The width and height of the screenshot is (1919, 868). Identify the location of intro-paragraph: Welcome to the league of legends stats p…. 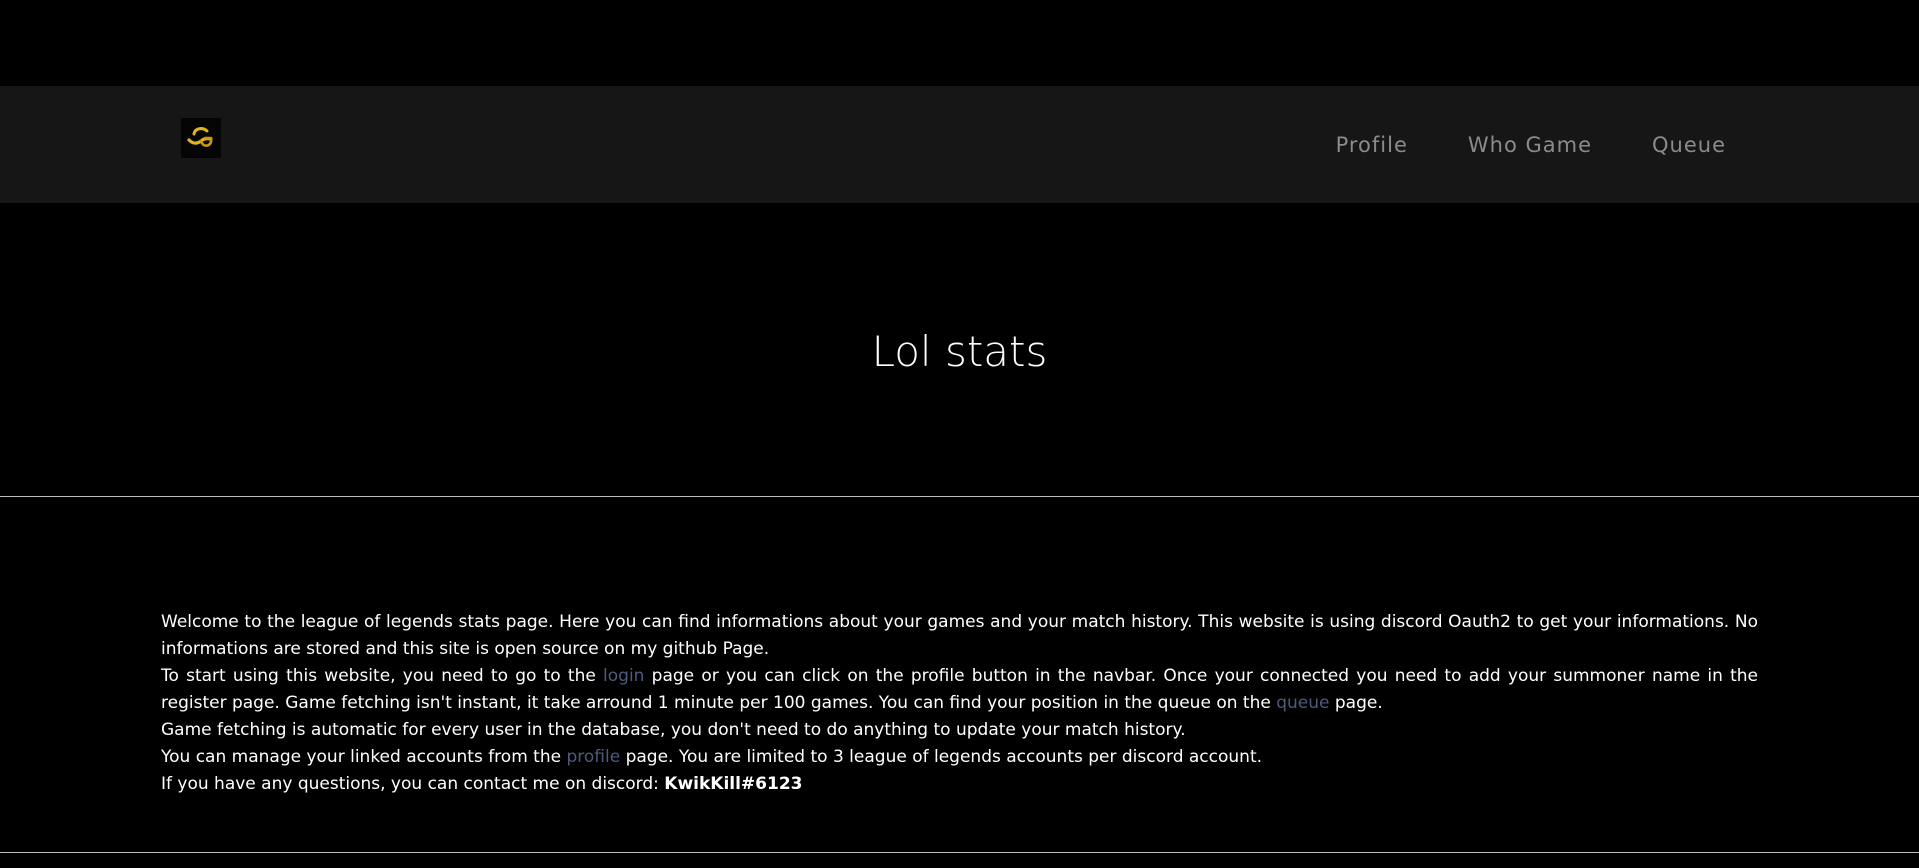
(959, 635).